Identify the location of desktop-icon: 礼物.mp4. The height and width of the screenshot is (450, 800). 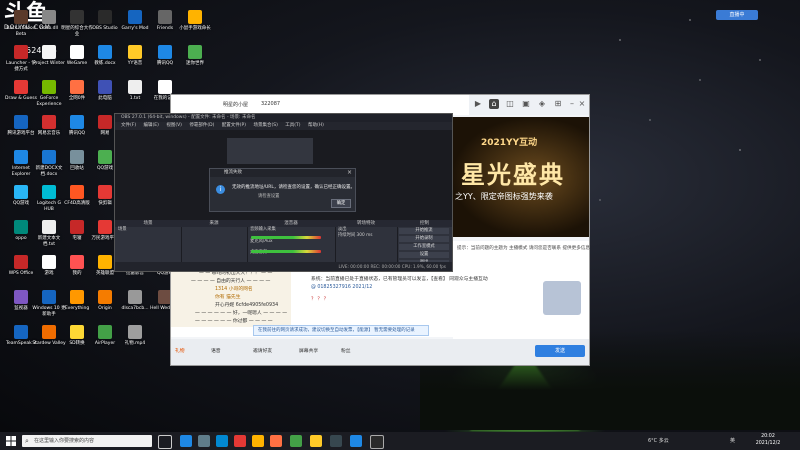
(135, 336).